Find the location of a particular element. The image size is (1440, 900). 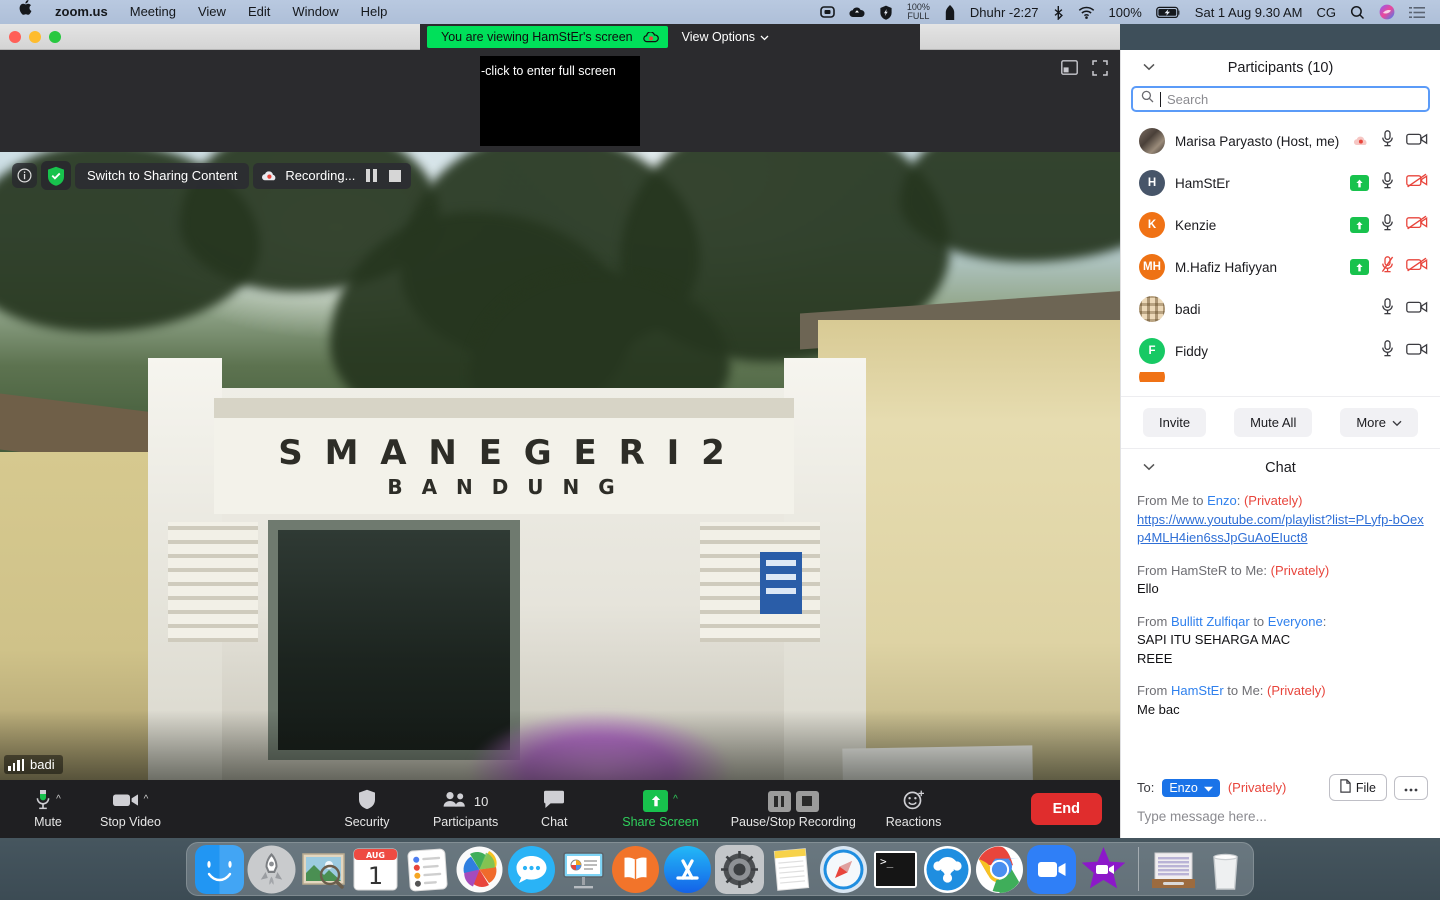

participants-button: 10 Participants is located at coordinates (465, 809).